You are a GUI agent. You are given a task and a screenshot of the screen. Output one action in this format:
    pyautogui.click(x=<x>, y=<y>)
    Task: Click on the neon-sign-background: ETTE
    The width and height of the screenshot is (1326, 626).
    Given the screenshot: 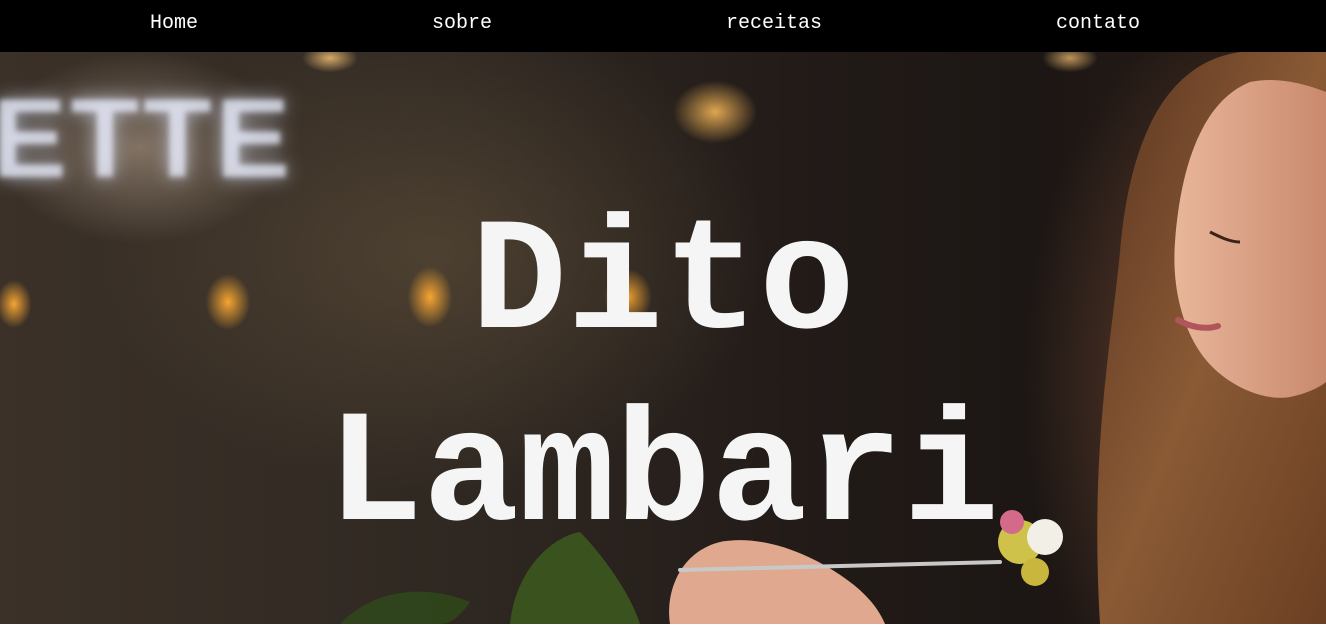 What is the action you would take?
    pyautogui.click(x=147, y=138)
    